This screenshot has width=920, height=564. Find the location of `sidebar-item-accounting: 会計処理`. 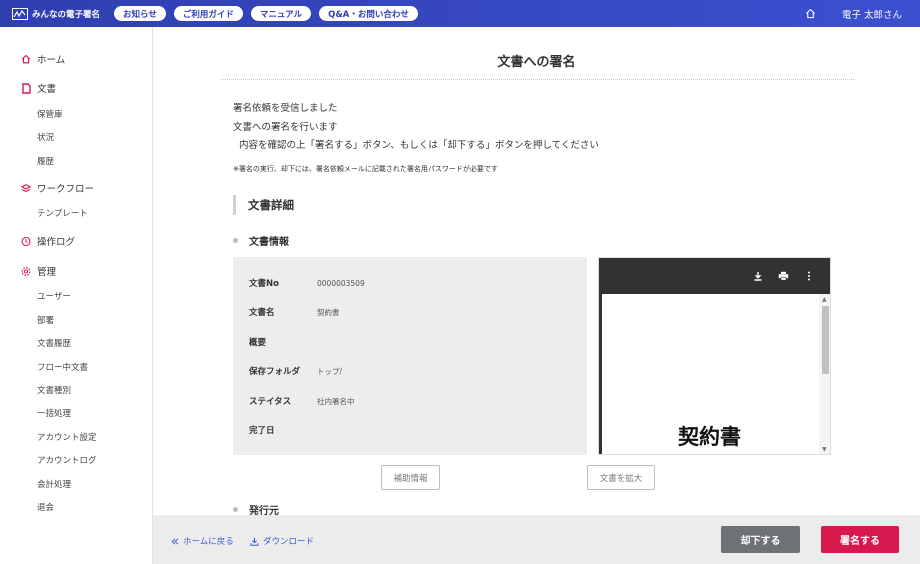

sidebar-item-accounting: 会計処理 is located at coordinates (54, 484).